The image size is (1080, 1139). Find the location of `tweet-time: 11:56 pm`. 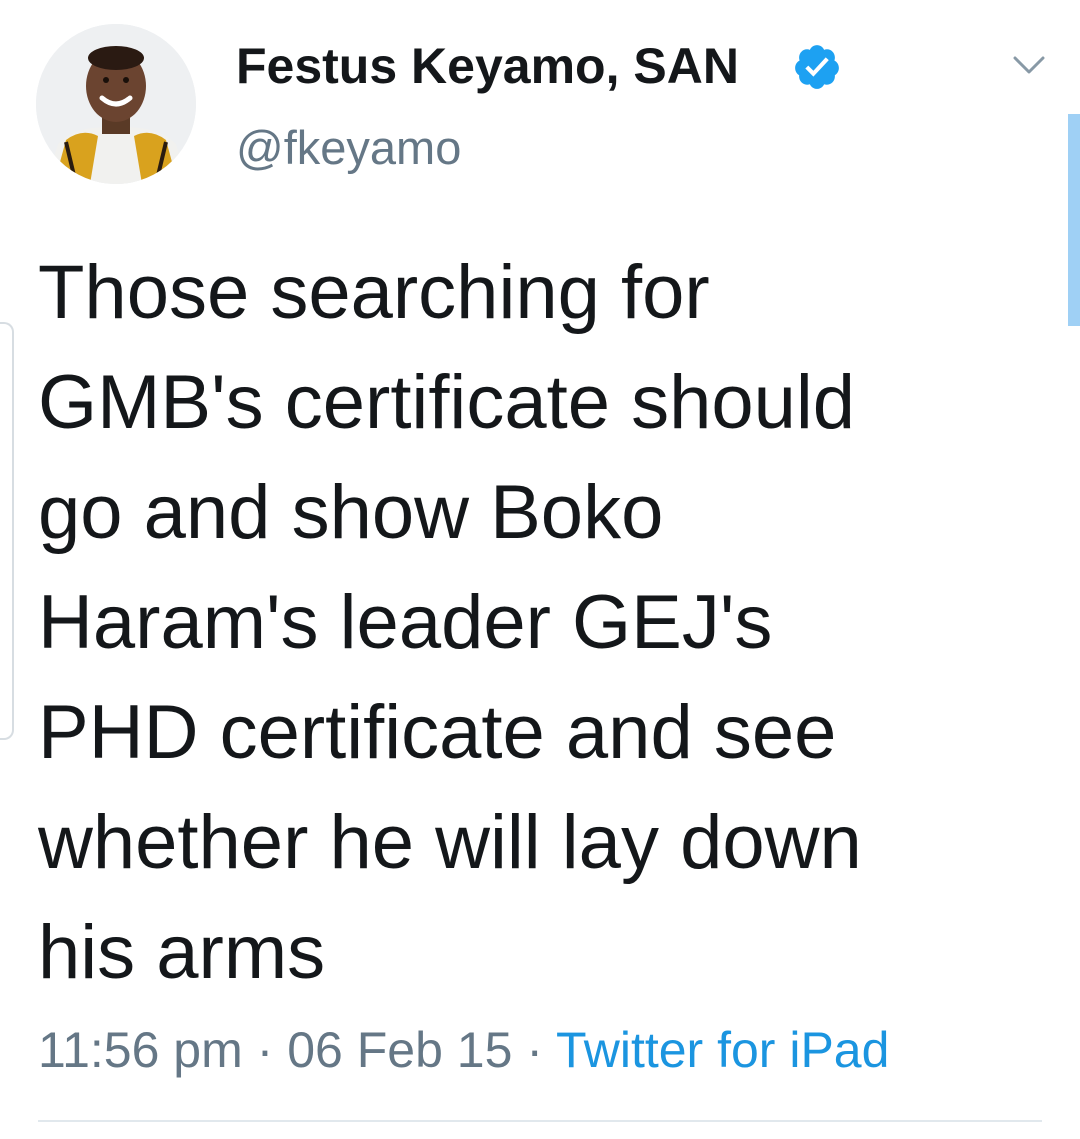

tweet-time: 11:56 pm is located at coordinates (140, 1050).